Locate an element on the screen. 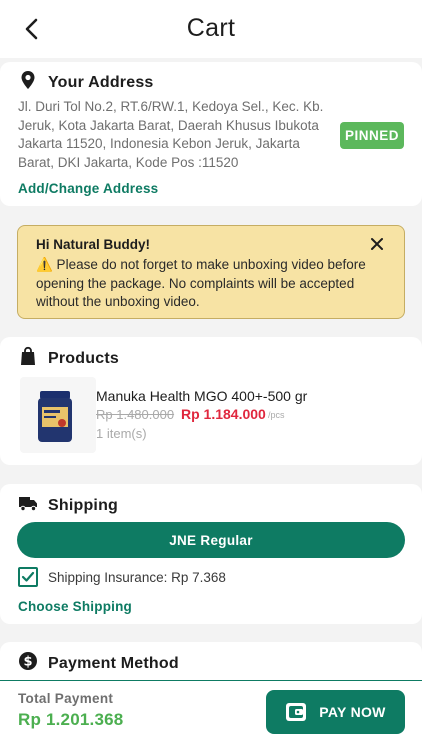 This screenshot has width=422, height=750. shipping-header: Shipping is located at coordinates (68, 505).